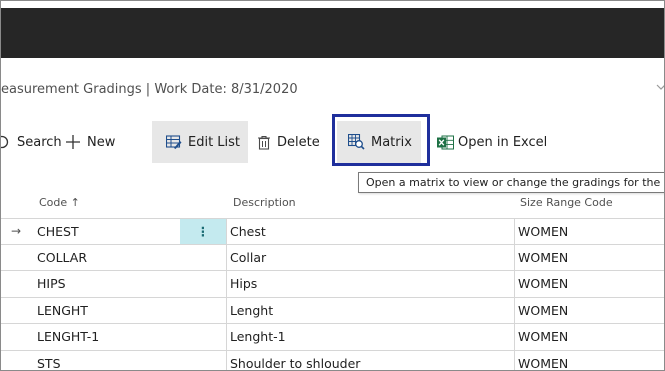 The image size is (665, 371). I want to click on table-header: Code ↑ Description Size Range Code, so click(332, 204).